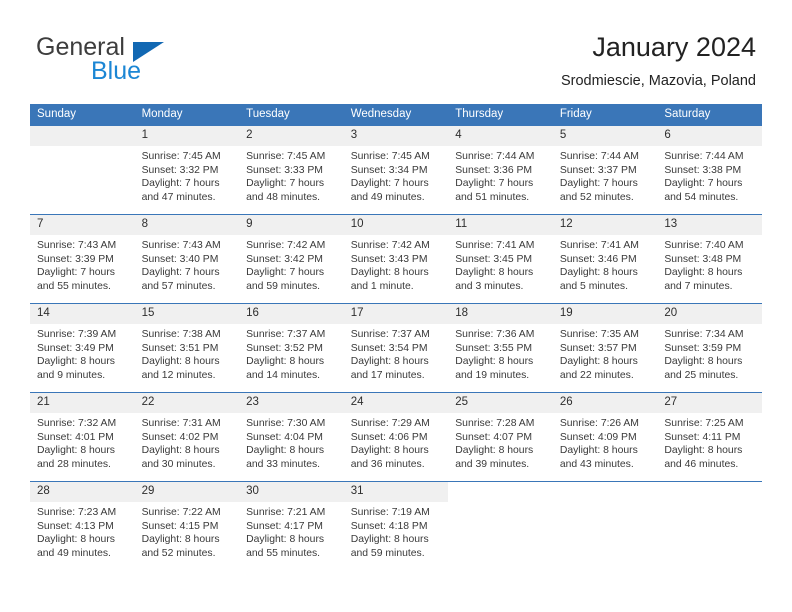  What do you see at coordinates (291, 136) in the screenshot?
I see `day-number: 2` at bounding box center [291, 136].